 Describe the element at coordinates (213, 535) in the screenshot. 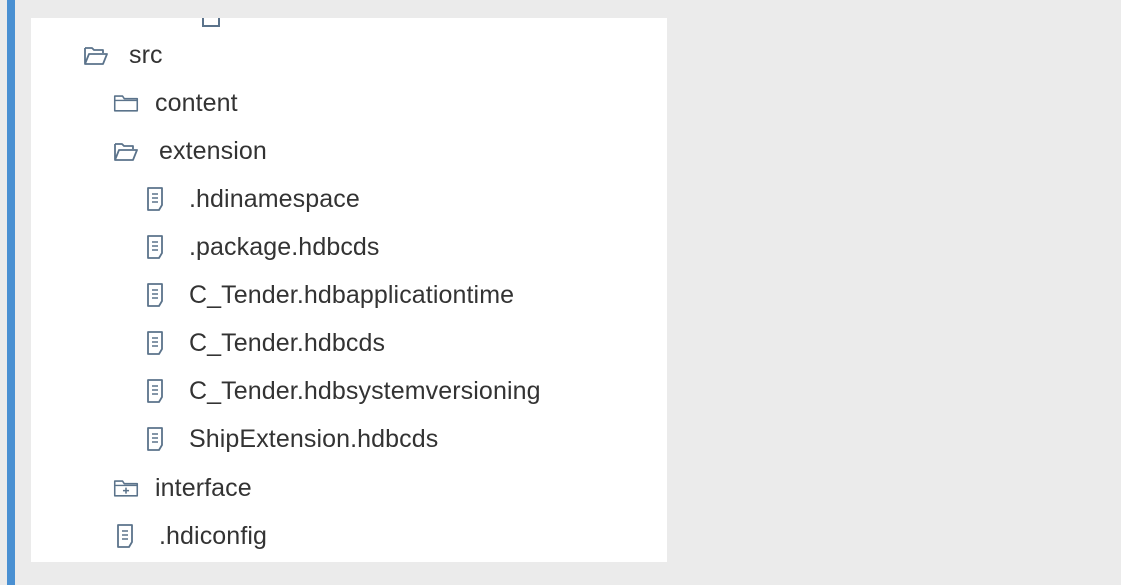

I see `tree-item-label: .hdiconfig` at that location.